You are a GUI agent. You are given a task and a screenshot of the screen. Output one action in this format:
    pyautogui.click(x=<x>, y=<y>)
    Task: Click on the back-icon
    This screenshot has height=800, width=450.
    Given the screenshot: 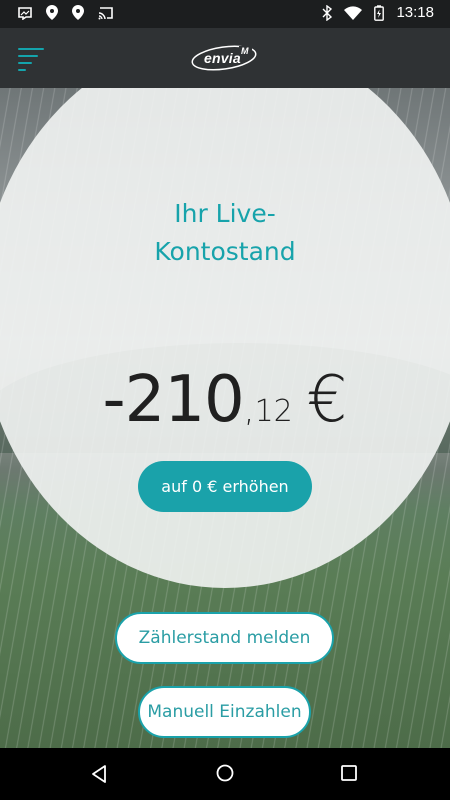 What is the action you would take?
    pyautogui.click(x=100, y=774)
    